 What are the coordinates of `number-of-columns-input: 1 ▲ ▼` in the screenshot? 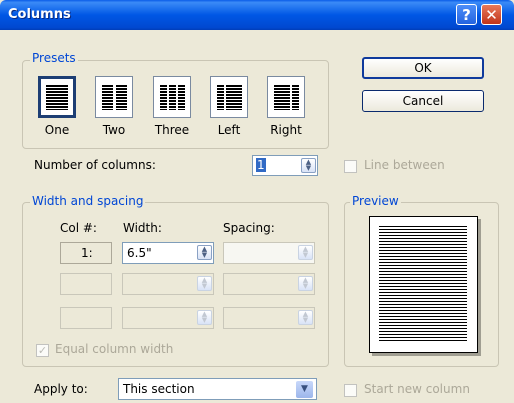 It's located at (285, 165).